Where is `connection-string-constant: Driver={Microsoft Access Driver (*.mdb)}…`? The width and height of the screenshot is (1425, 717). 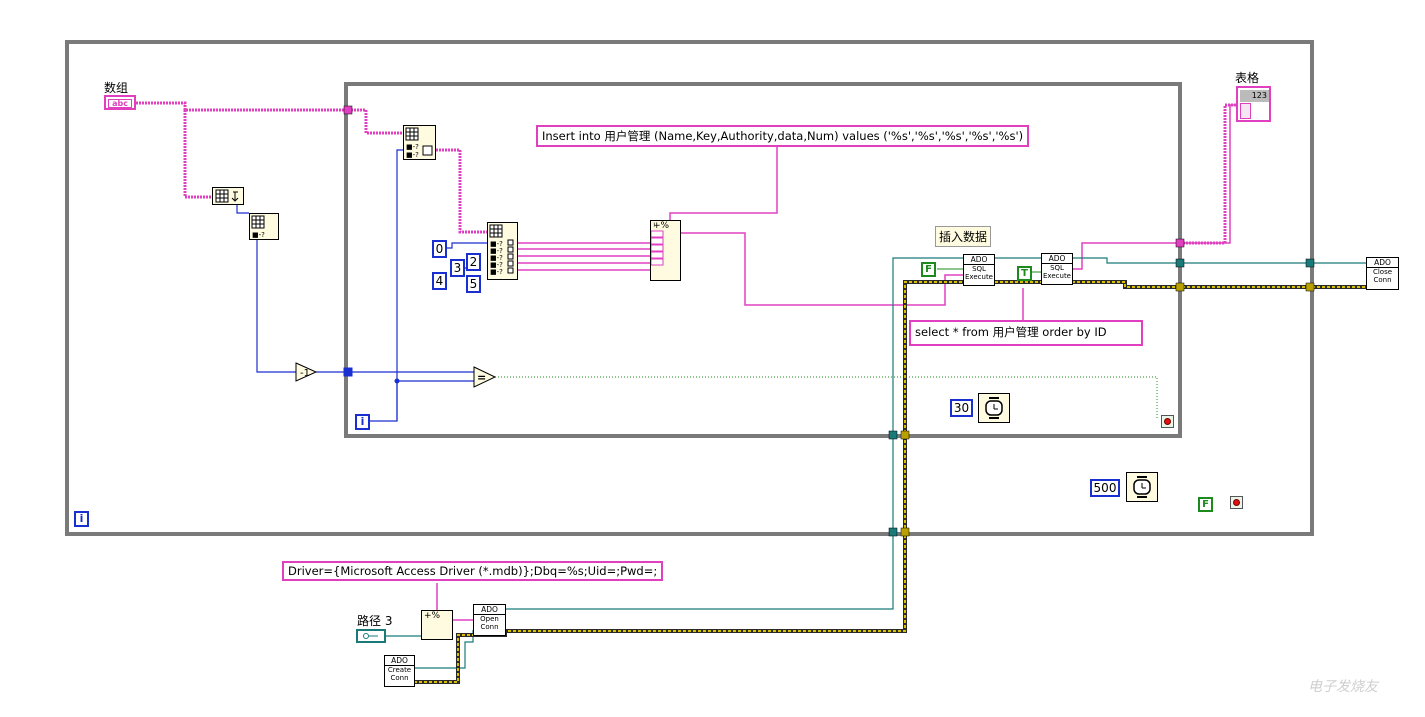
connection-string-constant: Driver={Microsoft Access Driver (*.mdb)}… is located at coordinates (473, 571).